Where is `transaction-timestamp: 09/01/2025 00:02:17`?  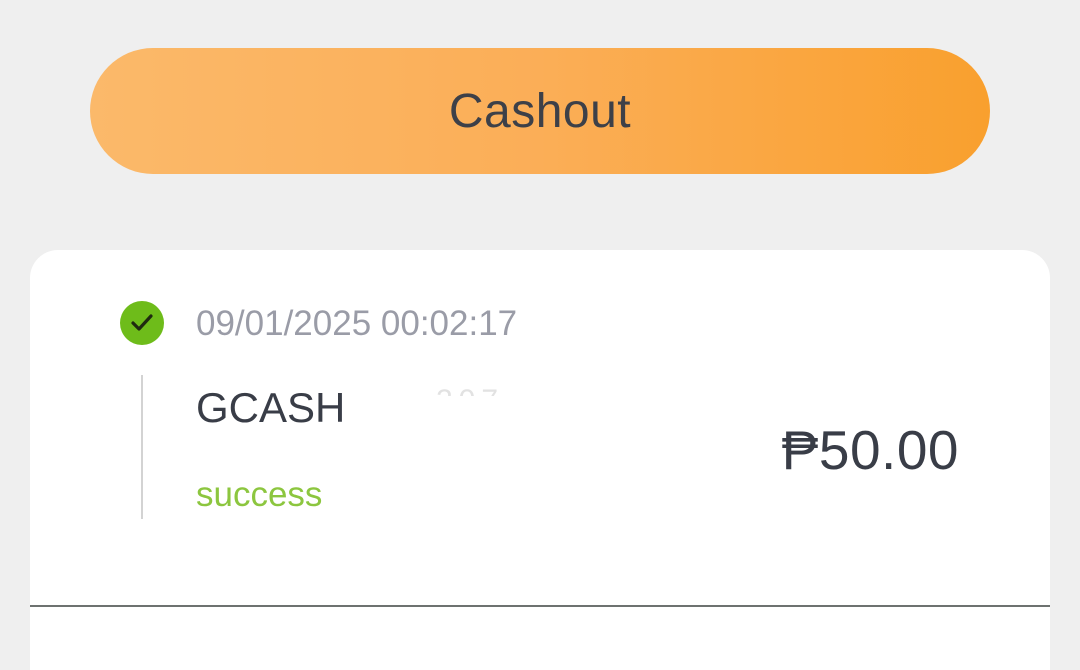
transaction-timestamp: 09/01/2025 00:02:17 is located at coordinates (357, 323).